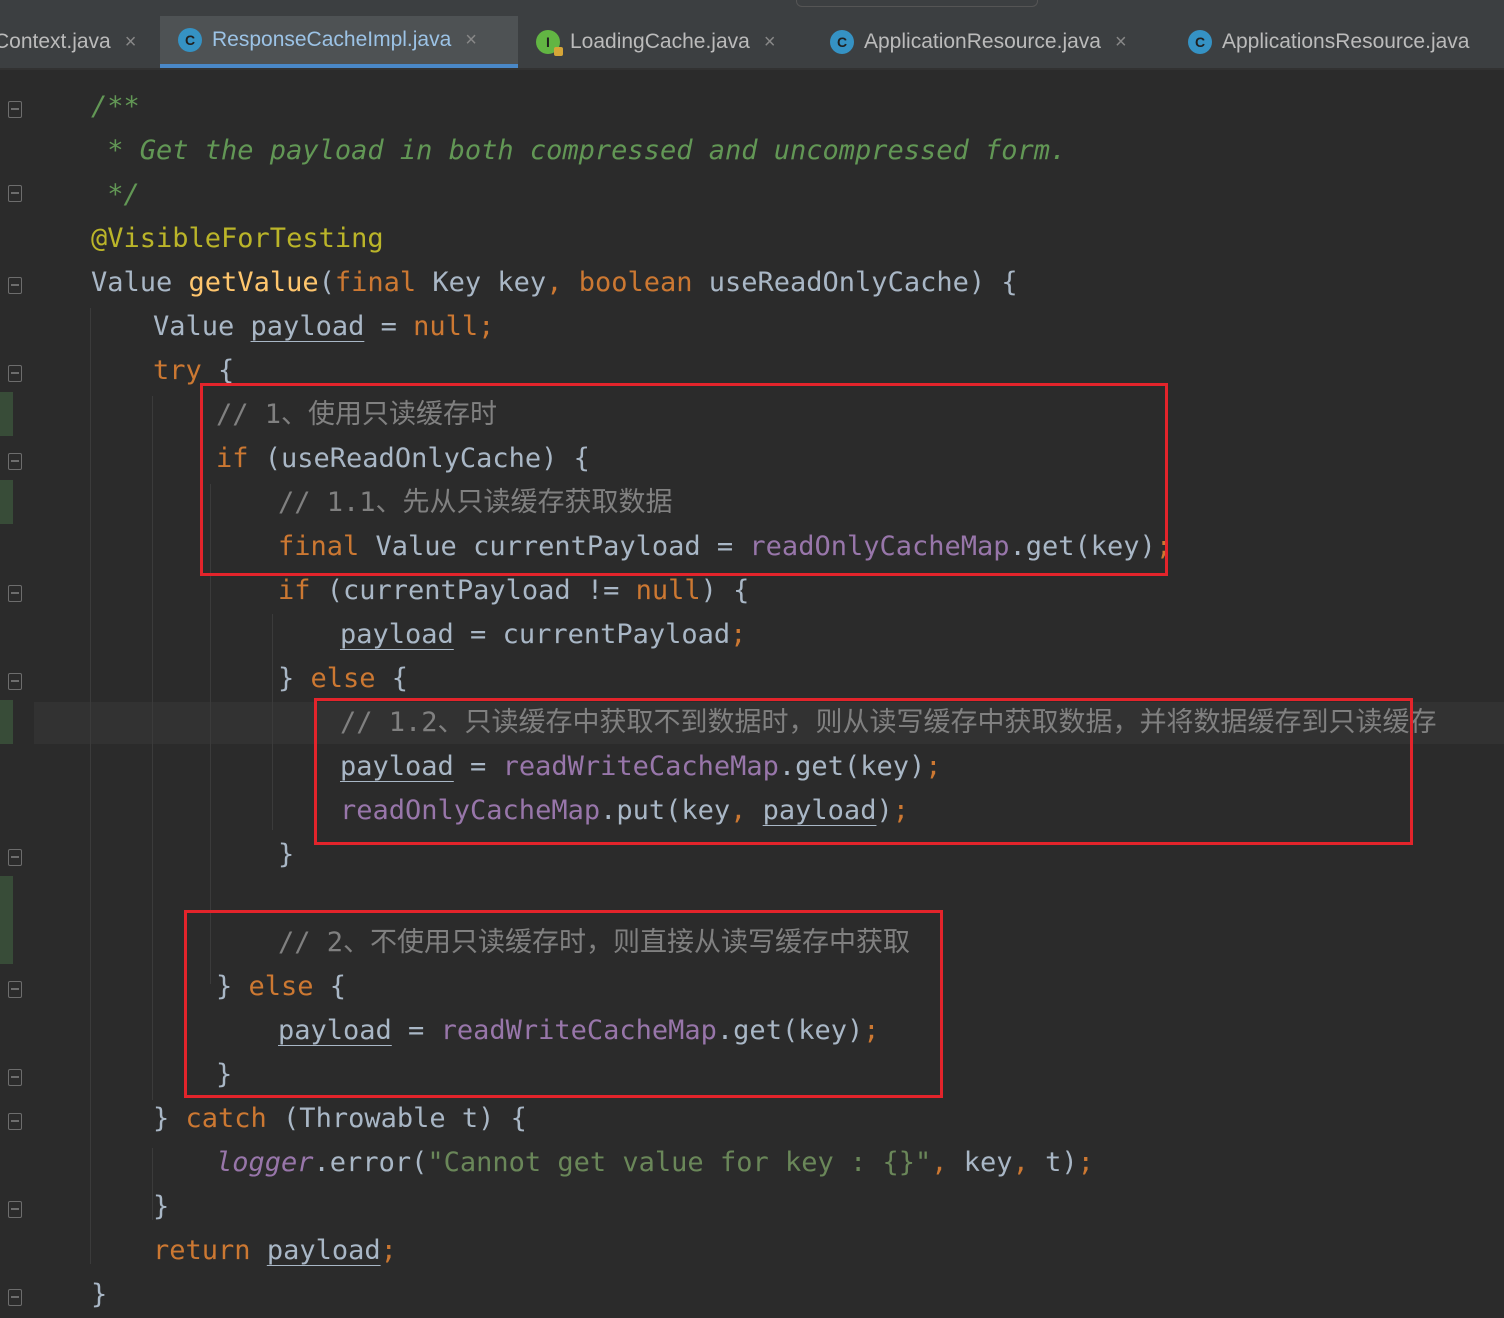 This screenshot has width=1504, height=1318. I want to click on editor-gutter, so click(17, 694).